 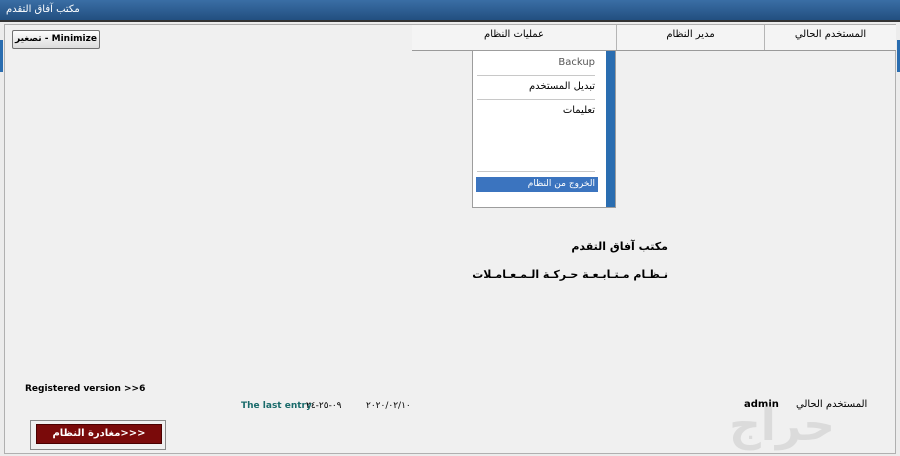 What do you see at coordinates (276, 406) in the screenshot?
I see `last-entry-label: The last entry` at bounding box center [276, 406].